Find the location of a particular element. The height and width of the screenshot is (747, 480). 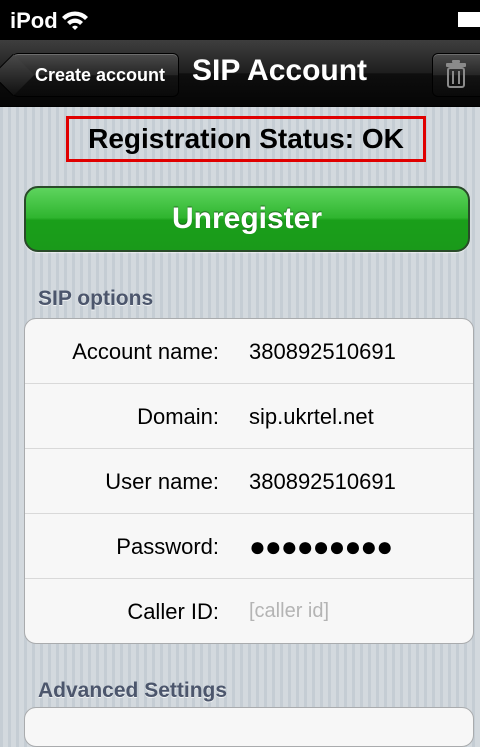

advanced-settings-table is located at coordinates (249, 727).